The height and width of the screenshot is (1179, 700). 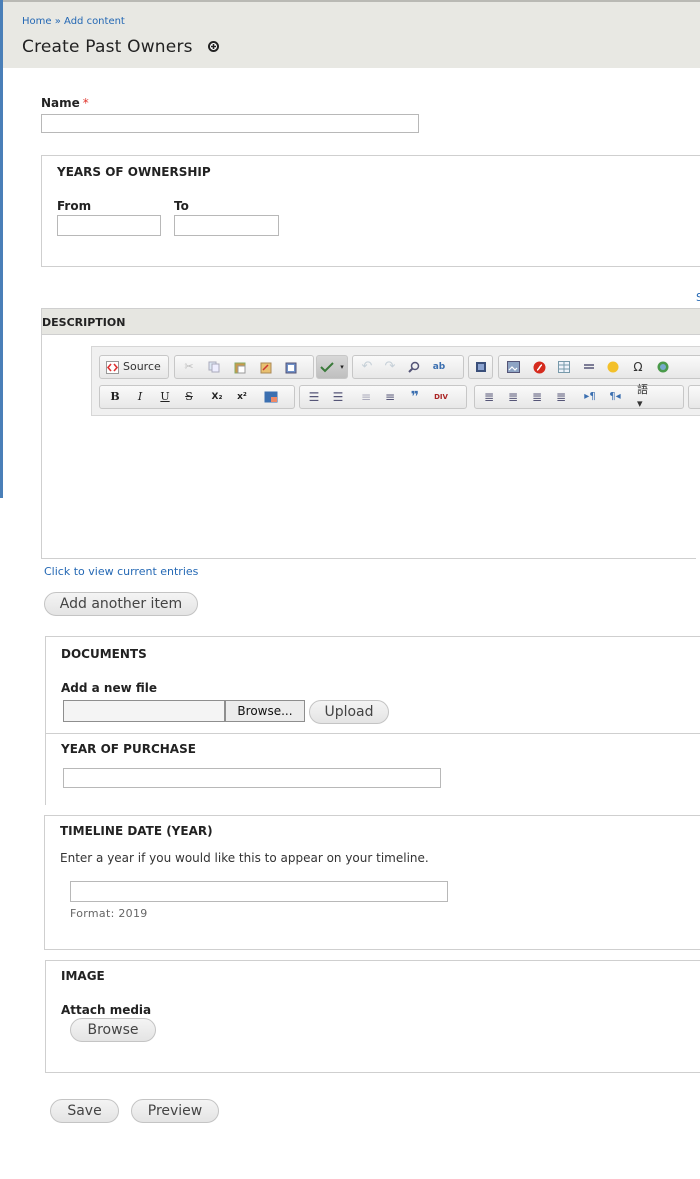 What do you see at coordinates (134, 172) in the screenshot?
I see `years-of-ownership-legend: YEARS OF OWNERSHIP` at bounding box center [134, 172].